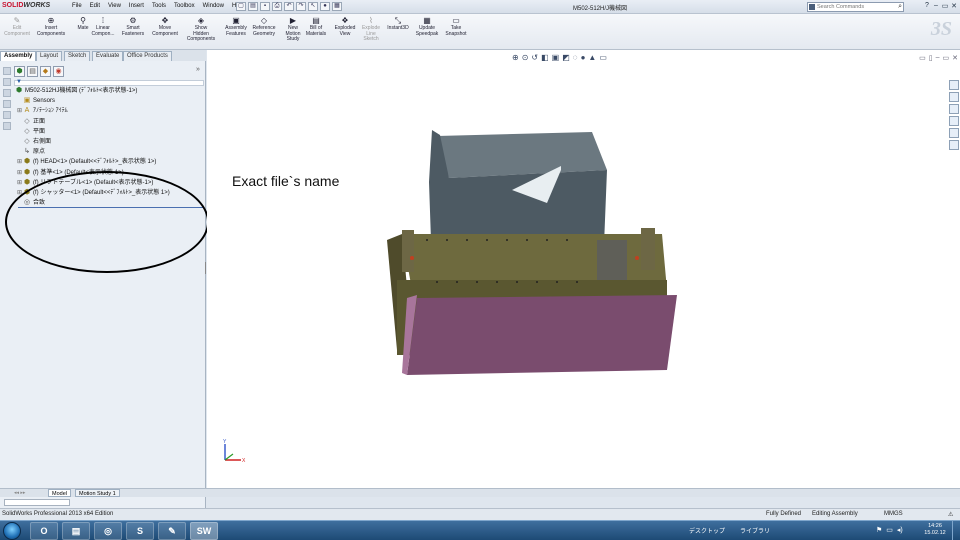  I want to click on paint-icon: ✎, so click(172, 531).